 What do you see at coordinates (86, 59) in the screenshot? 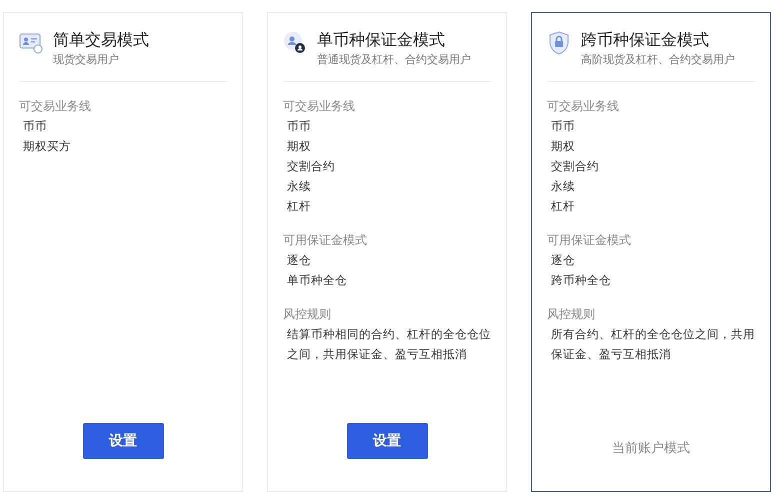
I see `mode-subtitle: 现货交易用户` at bounding box center [86, 59].